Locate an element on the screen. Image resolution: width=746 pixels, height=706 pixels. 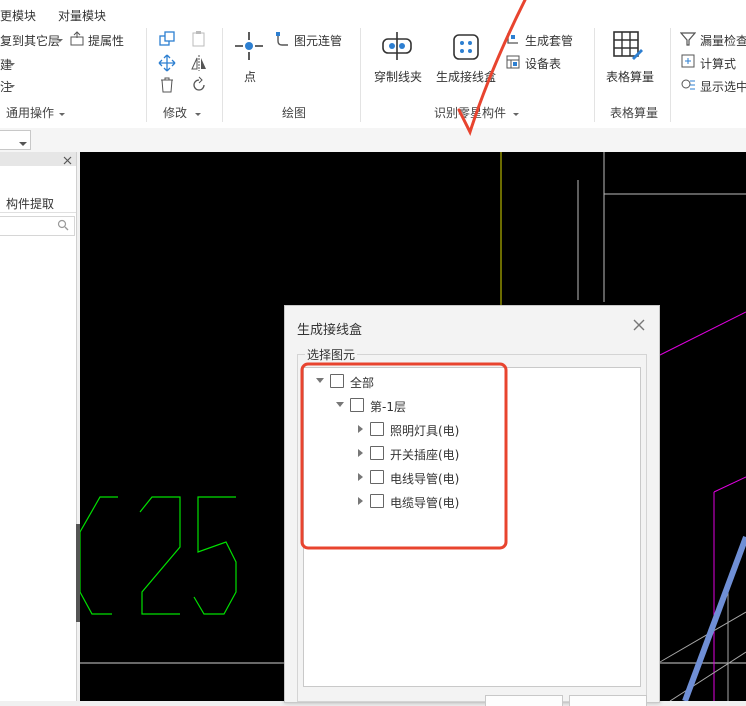
wall-penetration-icon is located at coordinates (397, 48).